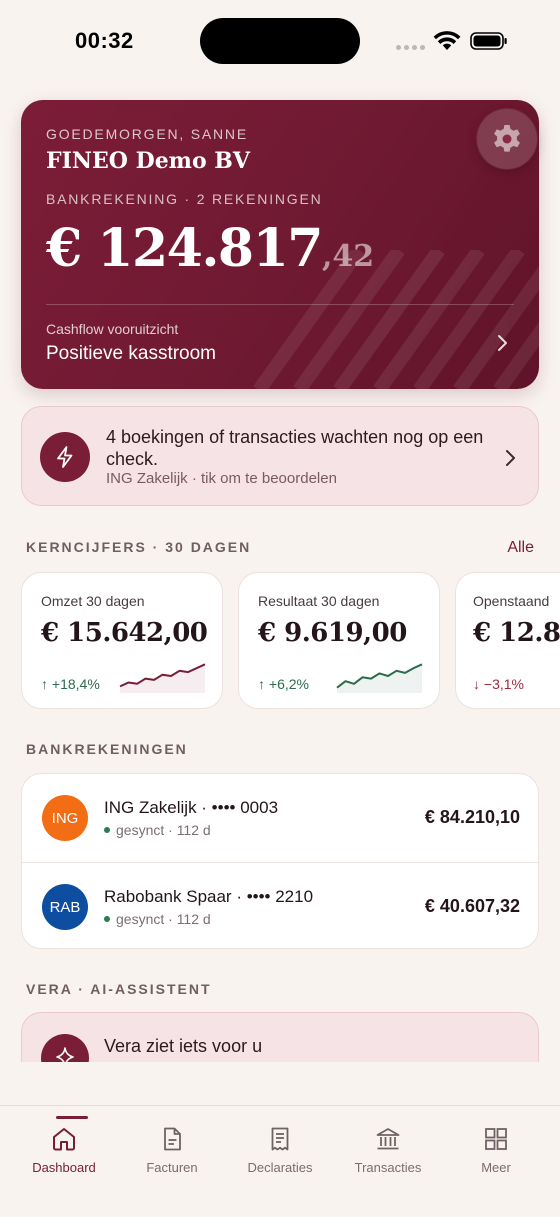  I want to click on tab-label: Facturen, so click(172, 1167).